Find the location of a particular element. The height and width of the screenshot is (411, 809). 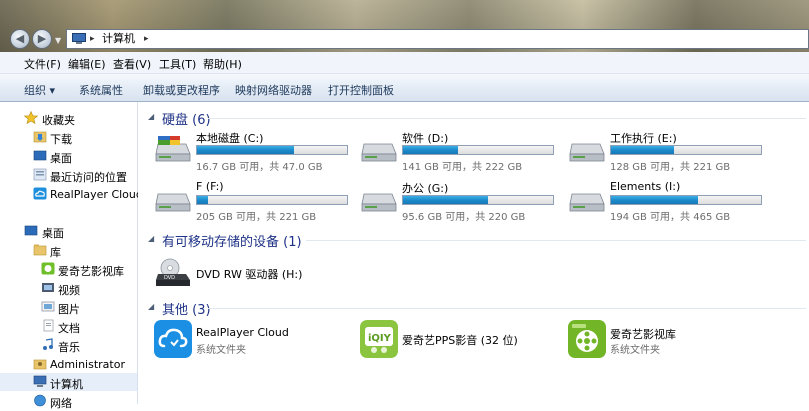

drive-space-info: 205 GB 可用，共 221 GB is located at coordinates (256, 217).